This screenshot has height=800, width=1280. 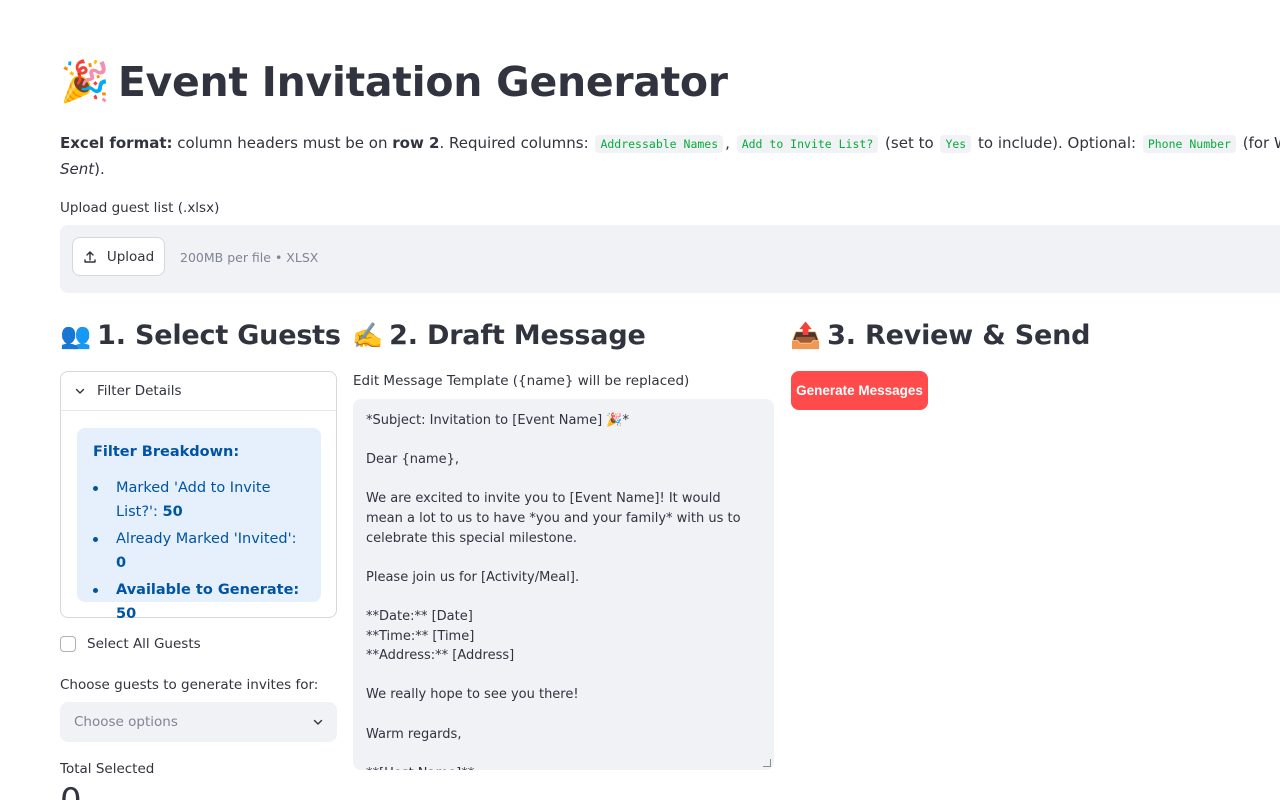 What do you see at coordinates (806, 335) in the screenshot?
I see `outbox-tray-icon: 📤` at bounding box center [806, 335].